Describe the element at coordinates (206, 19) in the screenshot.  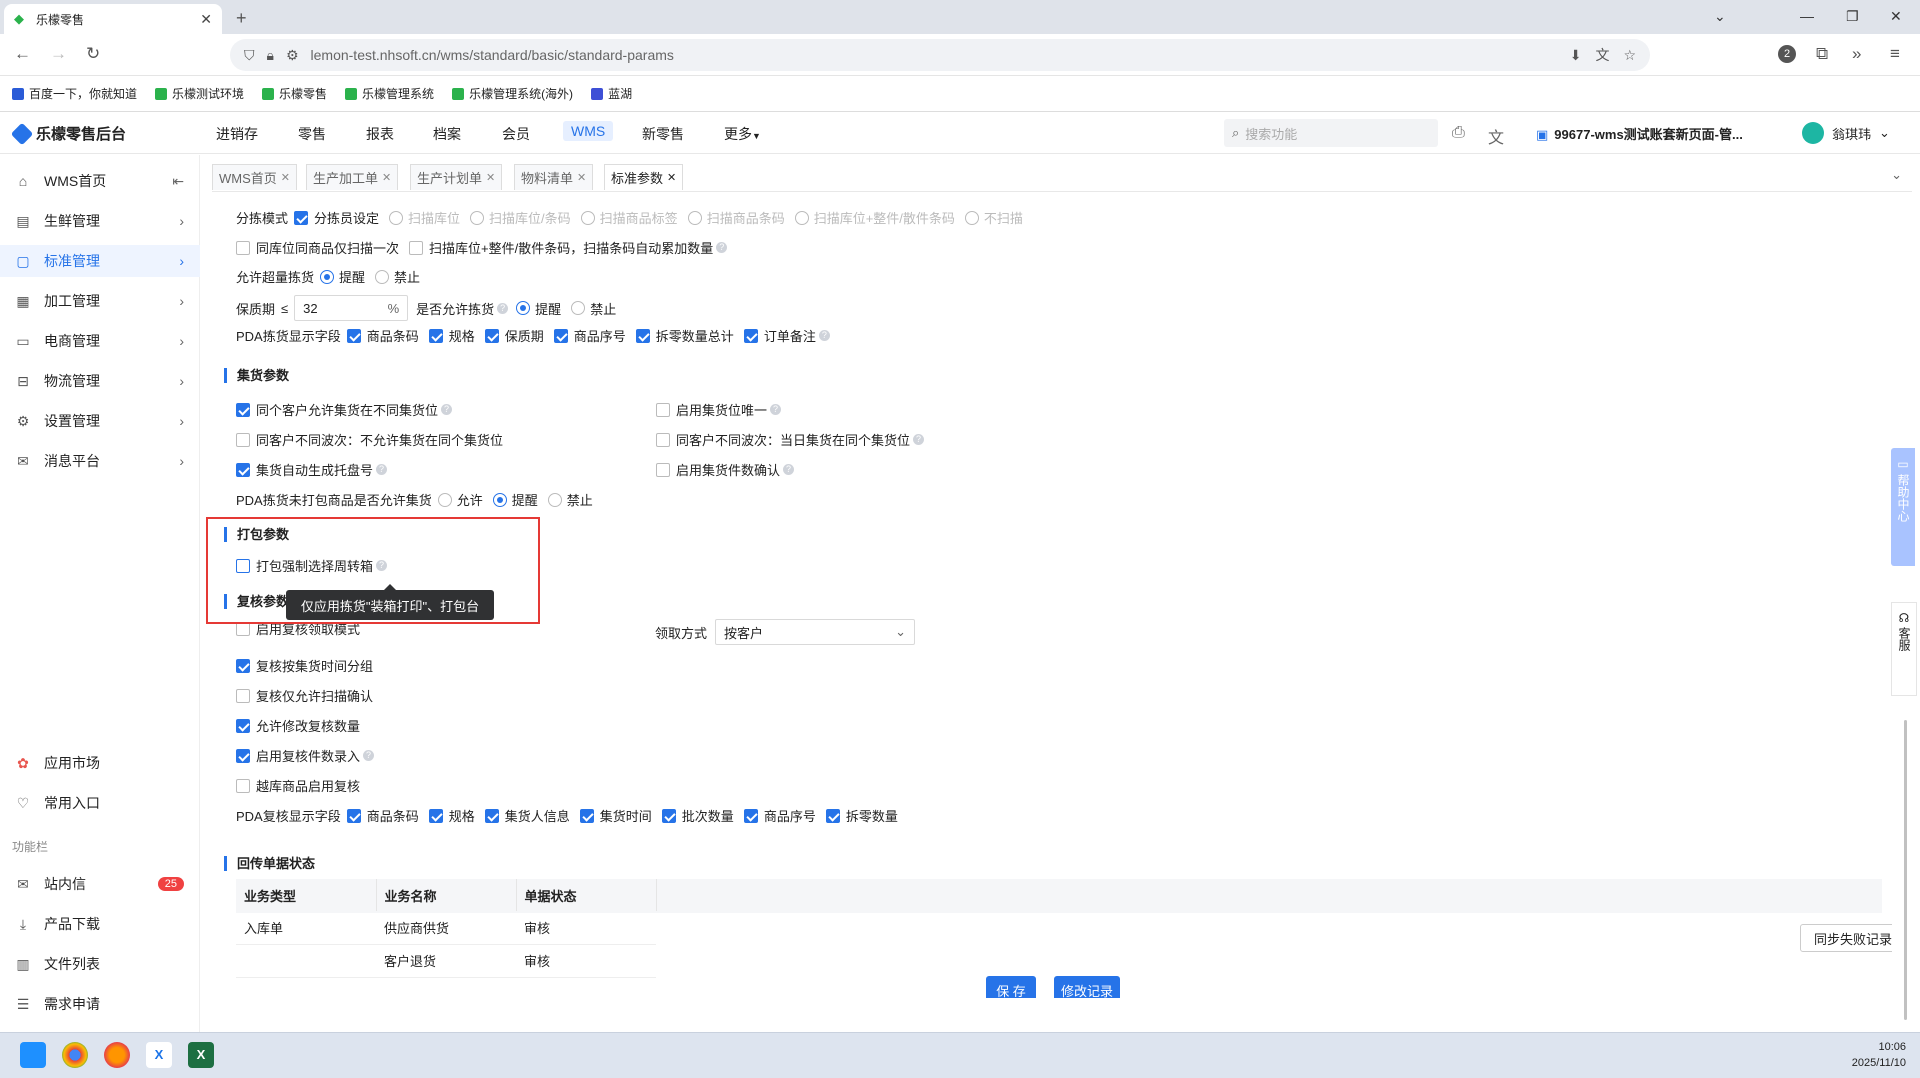
I see `close-tab-icon: ✕` at that location.